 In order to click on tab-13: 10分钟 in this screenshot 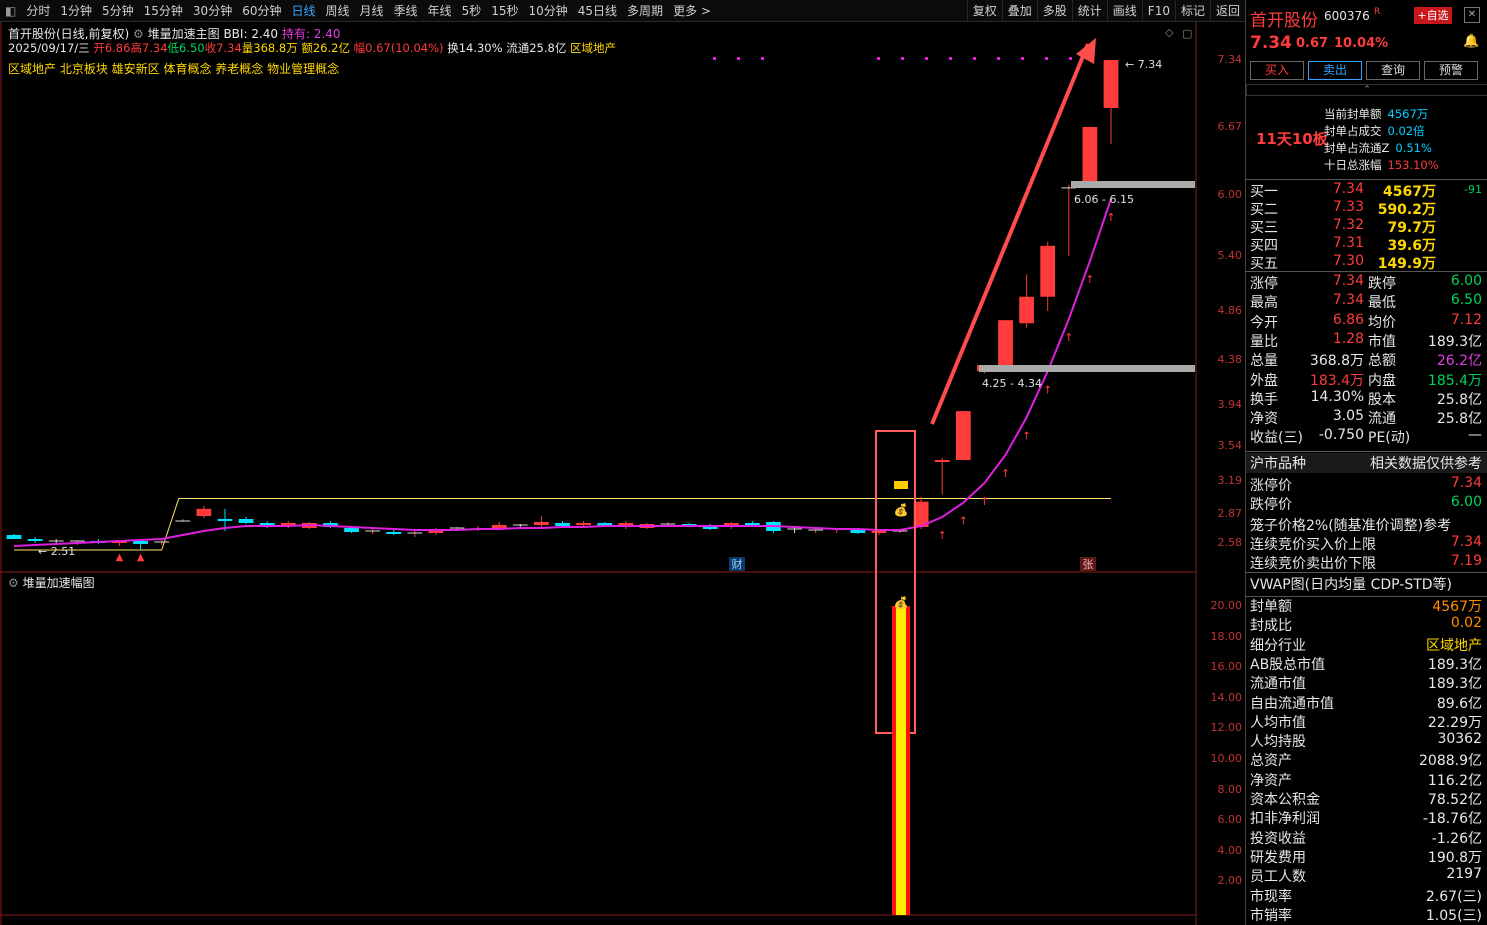, I will do `click(547, 10)`.